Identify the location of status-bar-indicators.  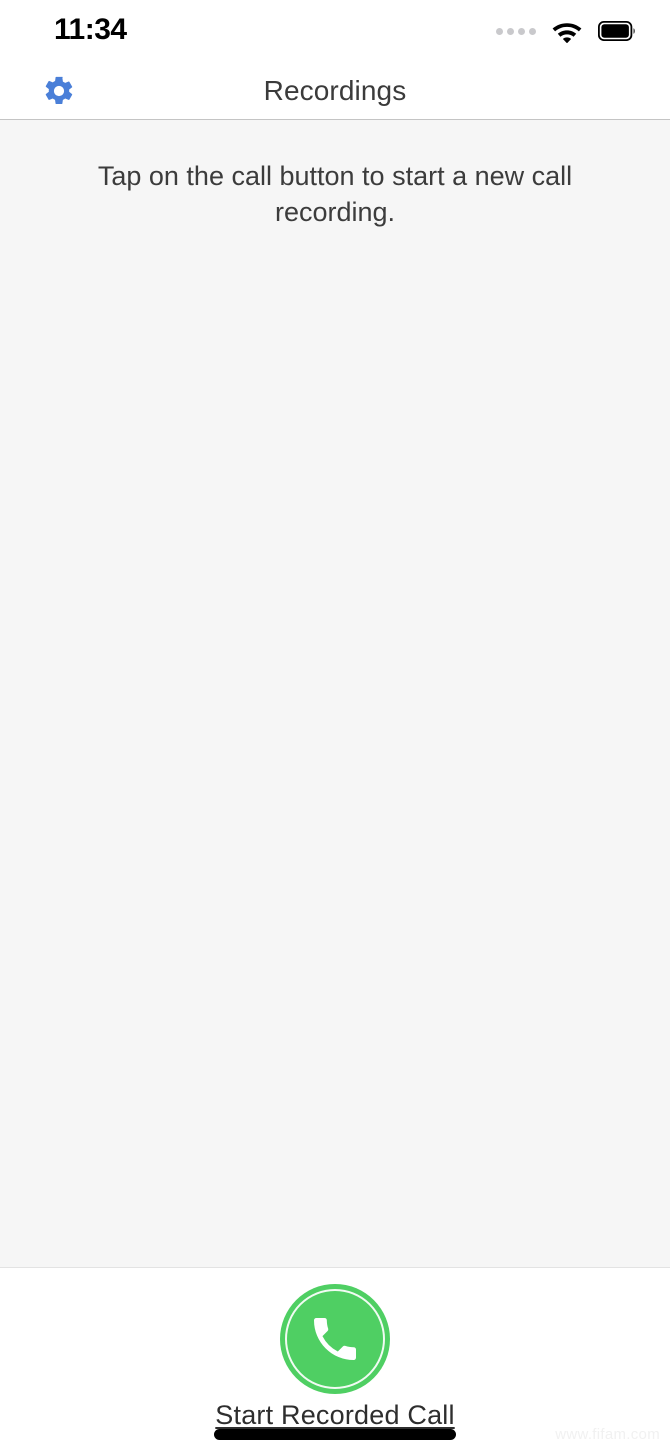
(566, 31).